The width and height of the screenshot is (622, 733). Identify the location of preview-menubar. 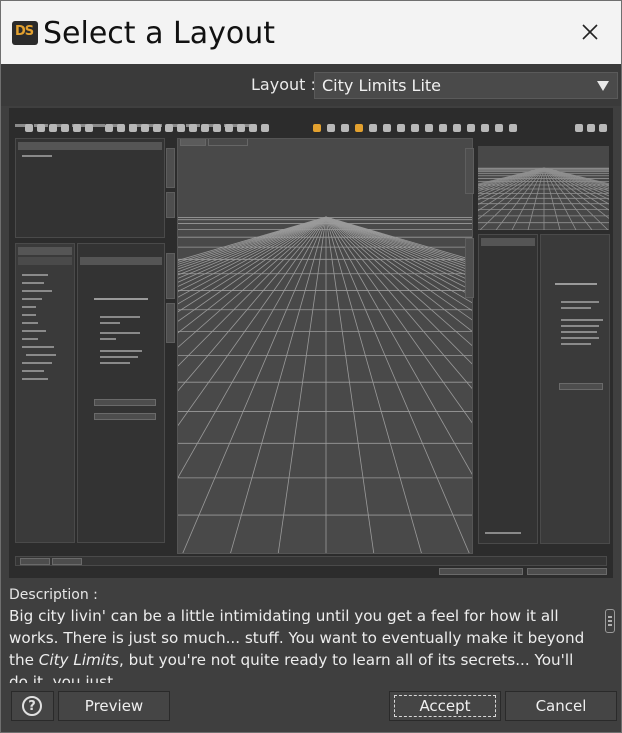
(311, 119).